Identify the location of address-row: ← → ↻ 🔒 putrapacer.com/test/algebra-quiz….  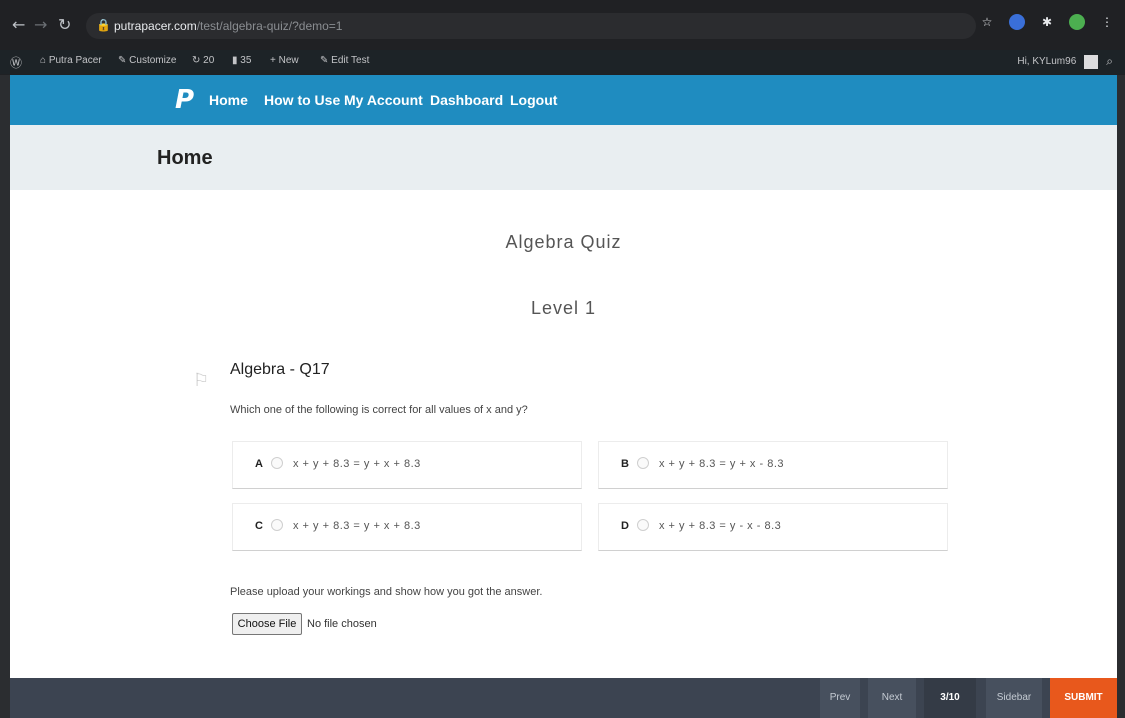
(562, 25).